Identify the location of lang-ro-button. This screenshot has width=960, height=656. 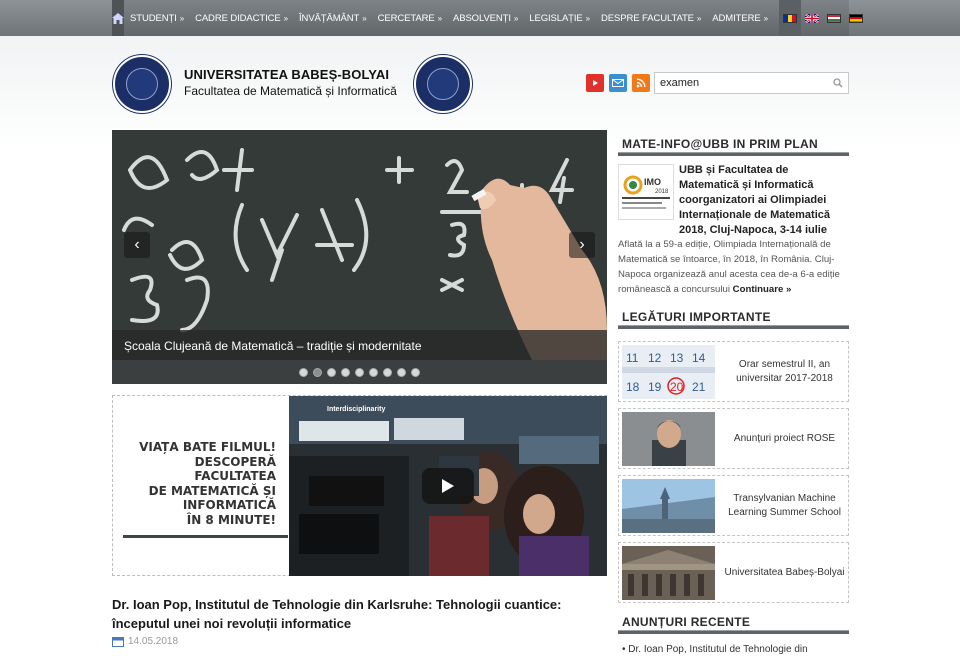
(789, 18).